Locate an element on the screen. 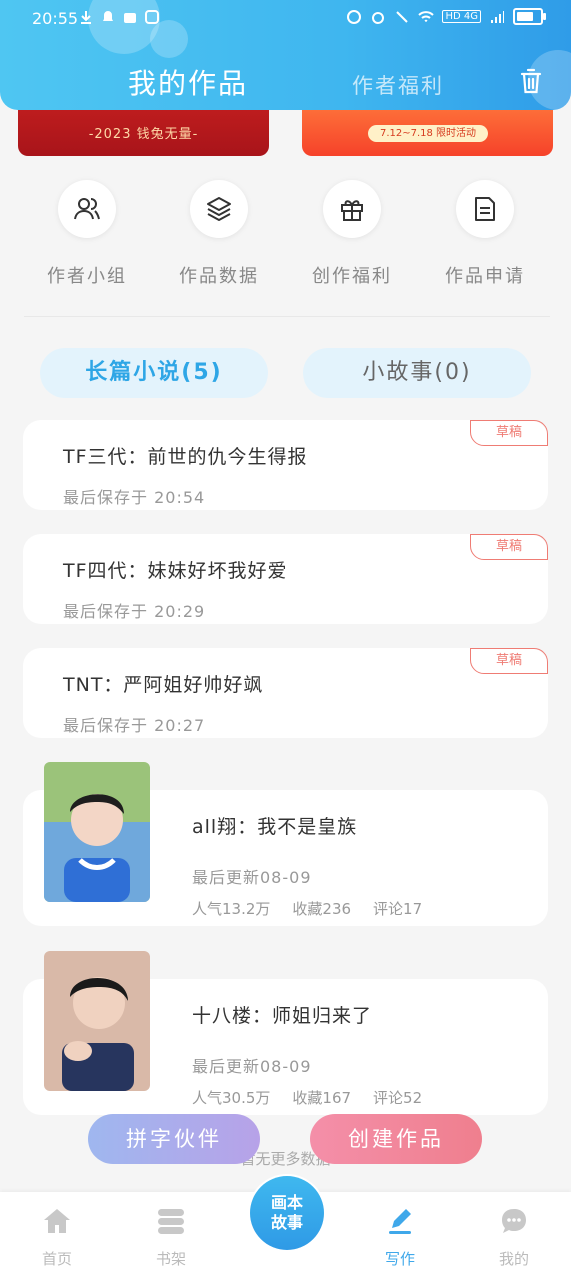 This screenshot has height=1280, width=571. work-stats: 人气30.5万 收藏167 评论52 is located at coordinates (307, 1097).